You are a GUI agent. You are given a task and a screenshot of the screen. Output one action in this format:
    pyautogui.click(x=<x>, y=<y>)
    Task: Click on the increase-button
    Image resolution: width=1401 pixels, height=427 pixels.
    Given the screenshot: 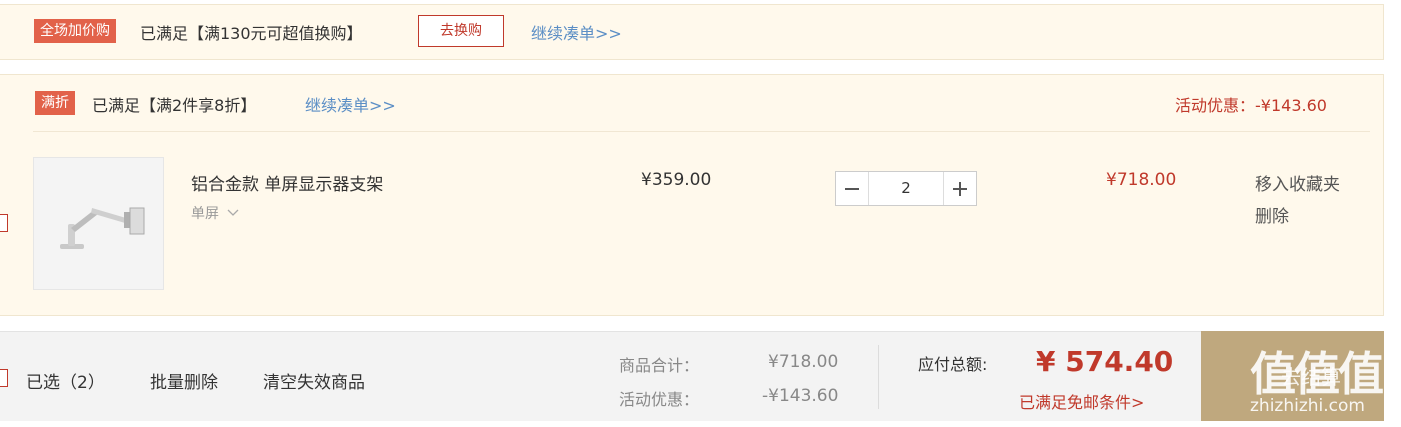 What is the action you would take?
    pyautogui.click(x=960, y=188)
    